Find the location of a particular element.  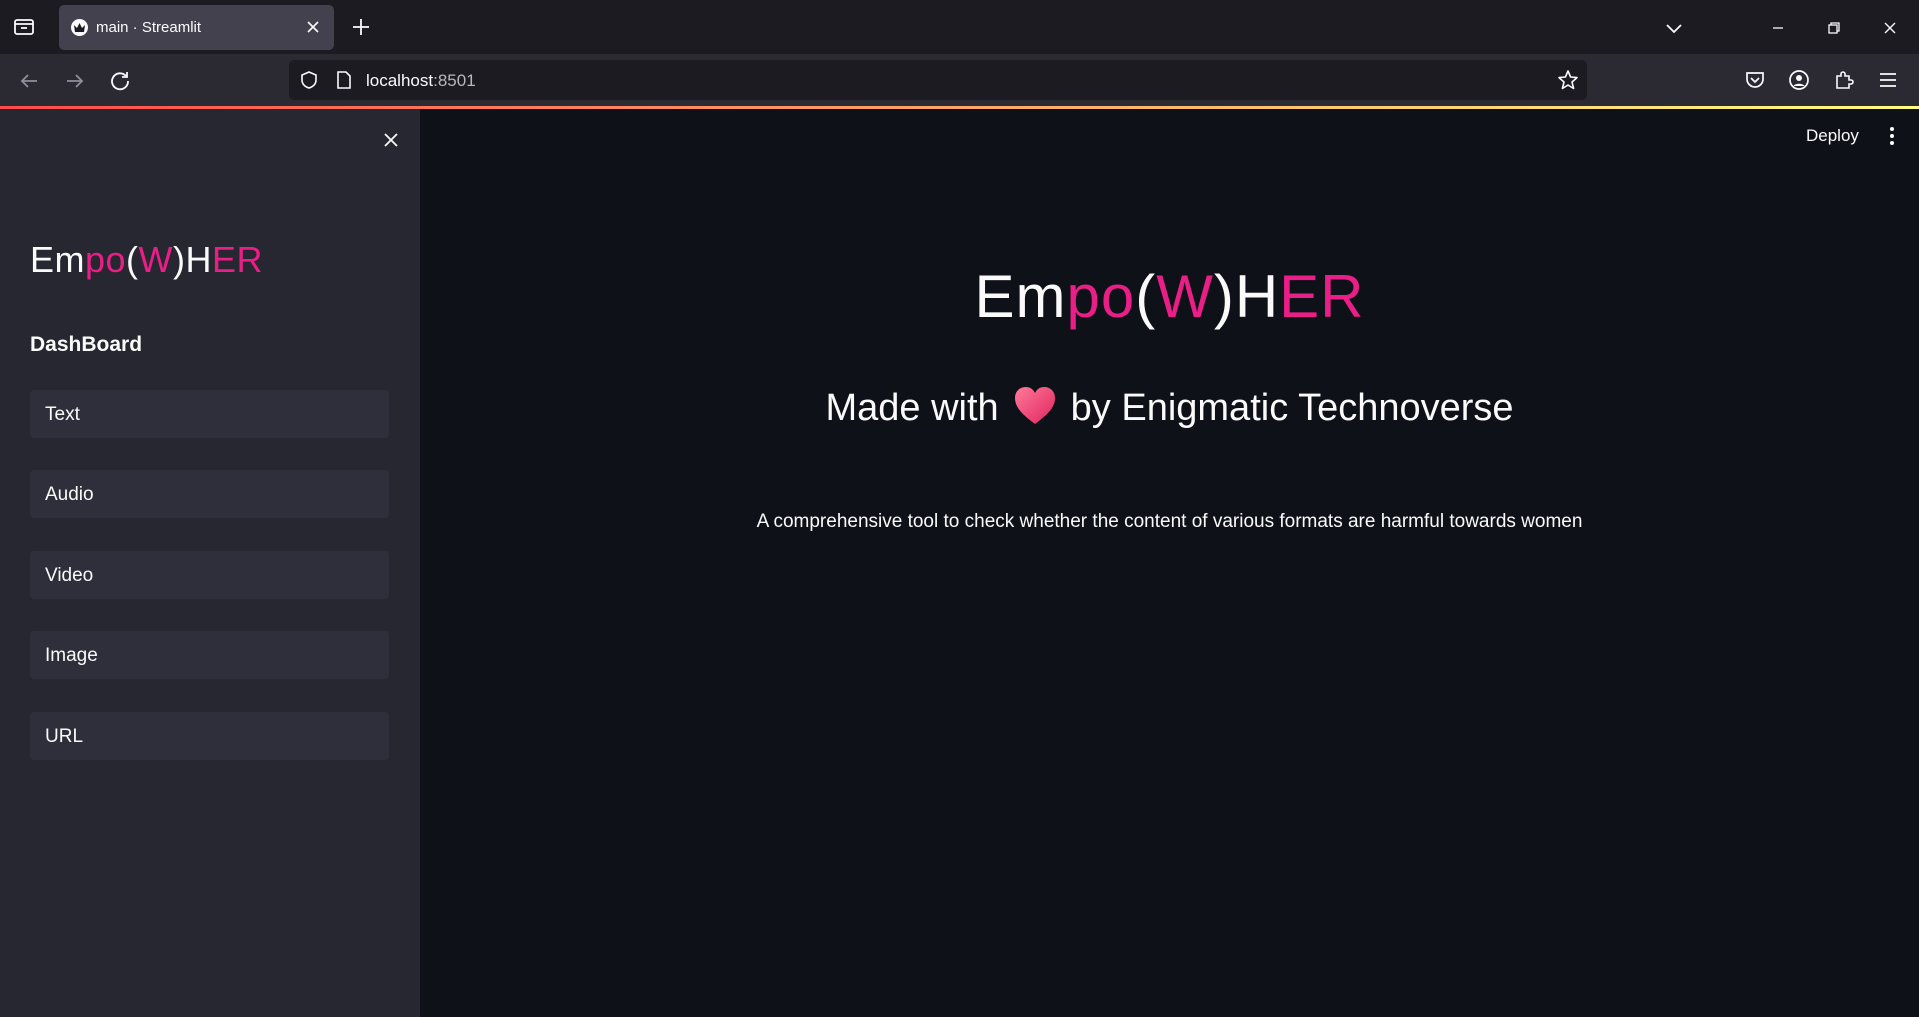

tab-title: main · Streamlit is located at coordinates (149, 27).